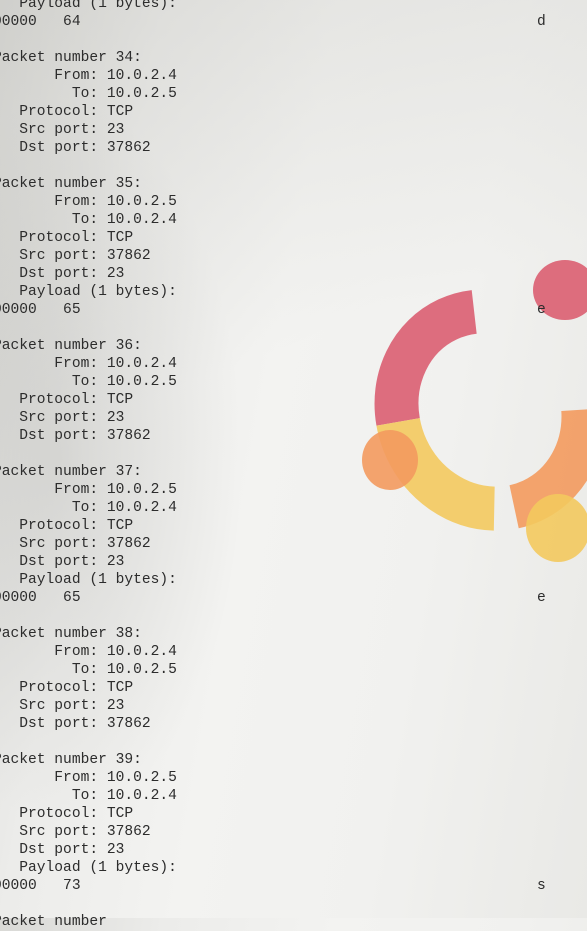 The width and height of the screenshot is (587, 931). What do you see at coordinates (71, 472) in the screenshot?
I see `packet-number: Packet number 37:` at bounding box center [71, 472].